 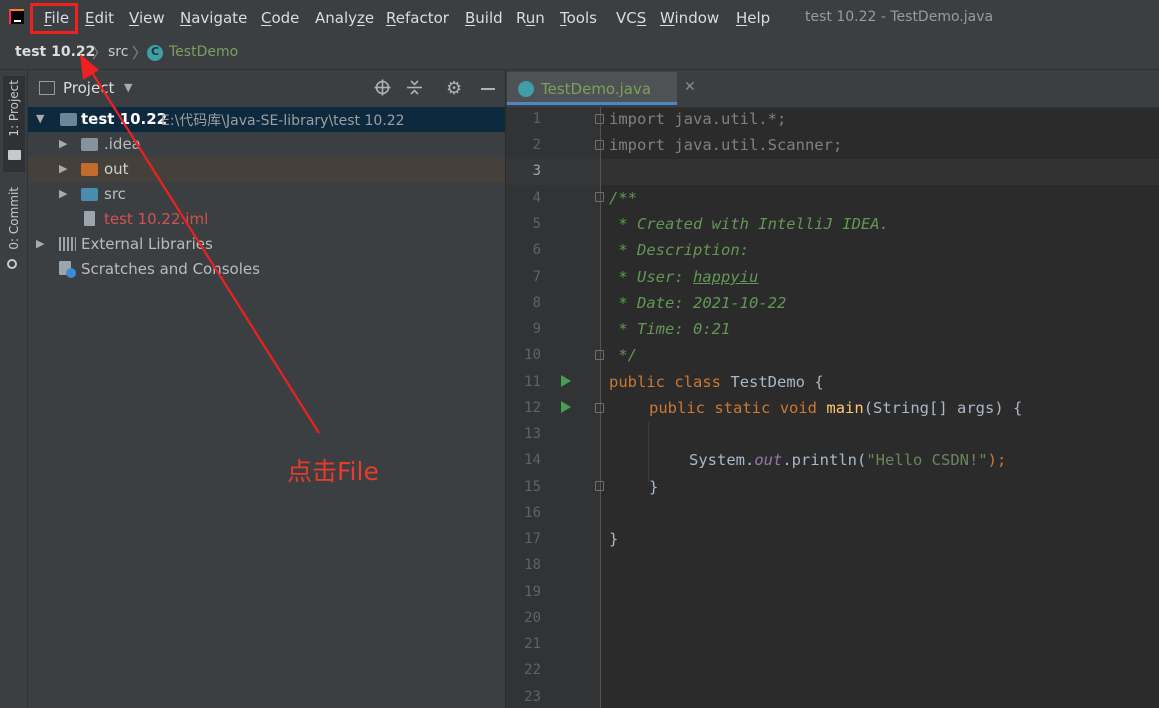 What do you see at coordinates (147, 18) in the screenshot?
I see `menu-view: View` at bounding box center [147, 18].